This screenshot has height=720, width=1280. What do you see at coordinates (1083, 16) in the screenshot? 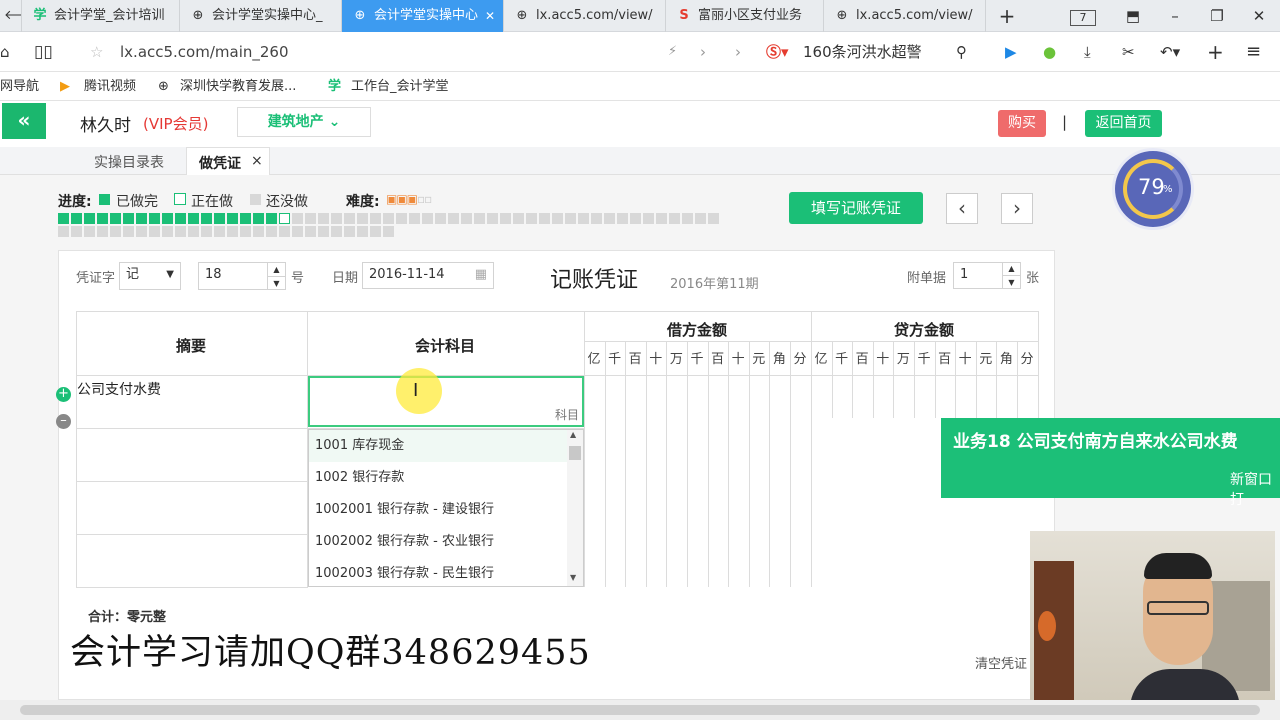
I see `tab-counter: 7` at bounding box center [1083, 16].